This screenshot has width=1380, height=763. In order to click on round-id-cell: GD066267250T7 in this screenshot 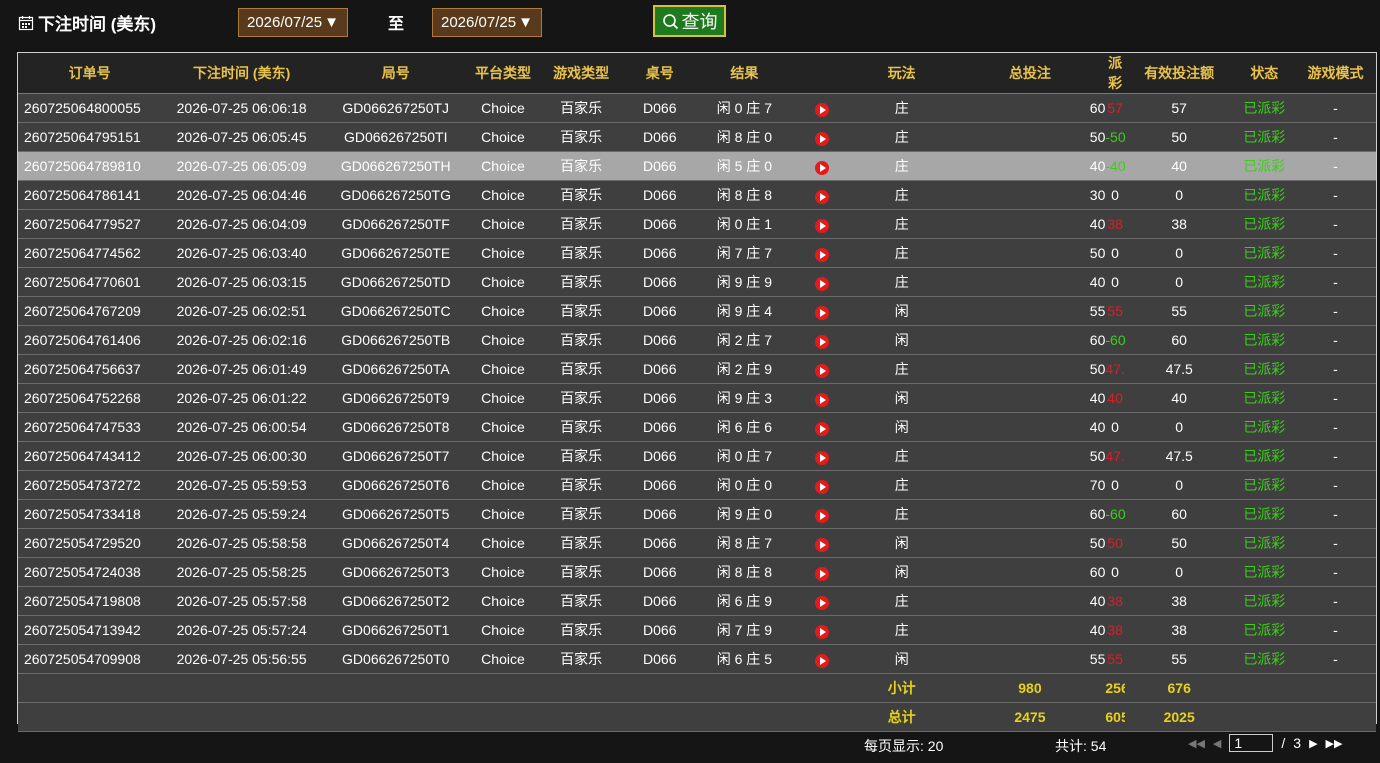, I will do `click(395, 456)`.